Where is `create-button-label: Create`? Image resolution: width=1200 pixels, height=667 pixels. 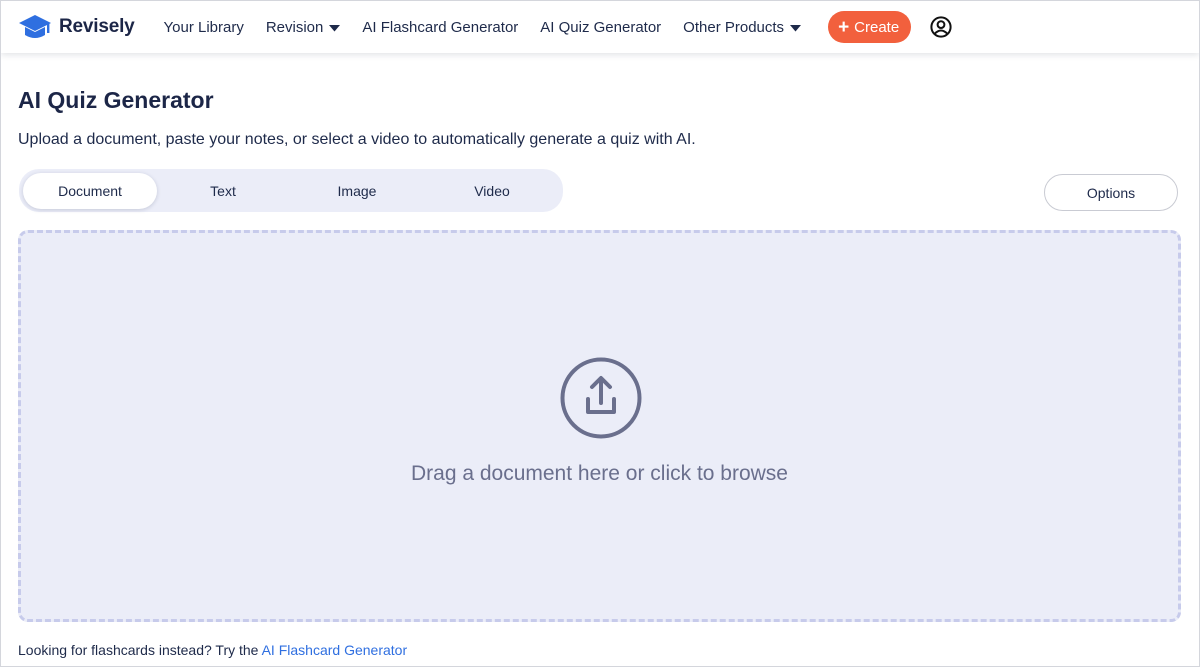 create-button-label: Create is located at coordinates (877, 27).